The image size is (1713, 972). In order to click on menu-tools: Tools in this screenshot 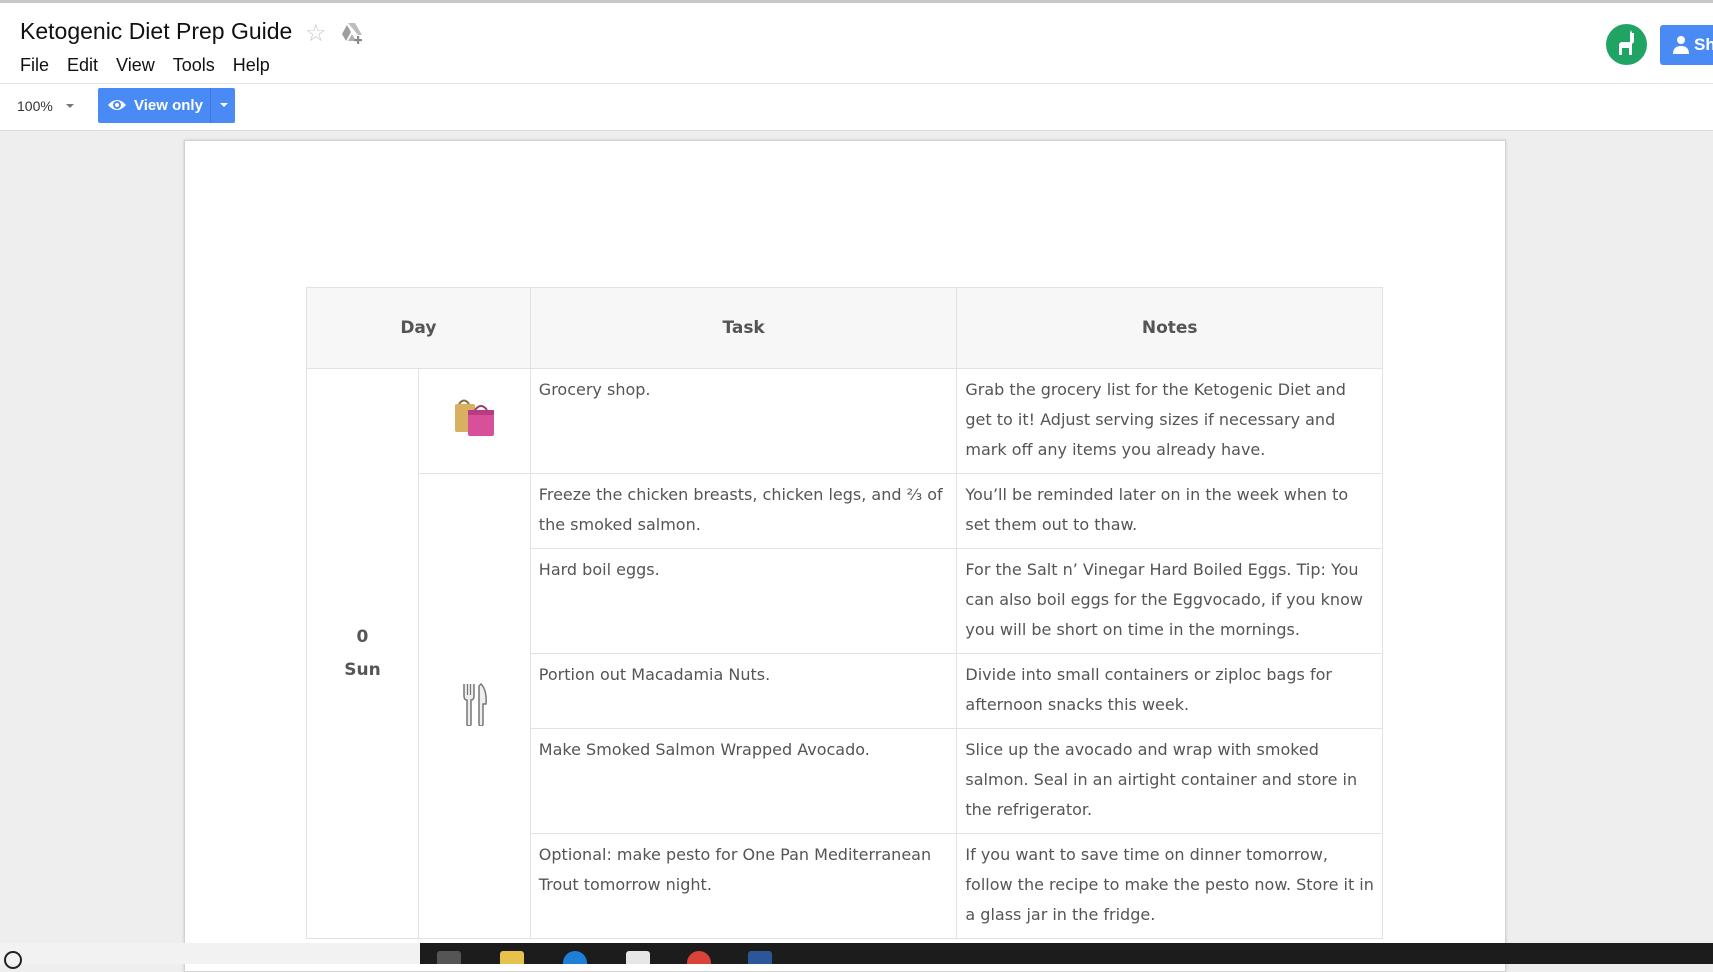, I will do `click(194, 65)`.